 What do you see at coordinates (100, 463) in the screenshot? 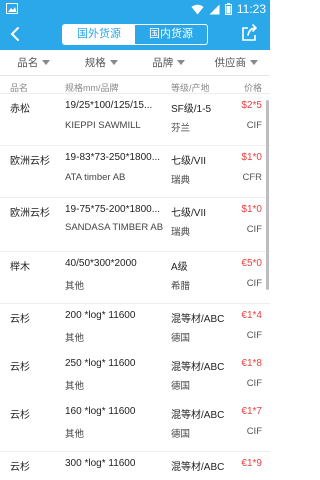
I see `item-spec: 300 *log* 11600` at bounding box center [100, 463].